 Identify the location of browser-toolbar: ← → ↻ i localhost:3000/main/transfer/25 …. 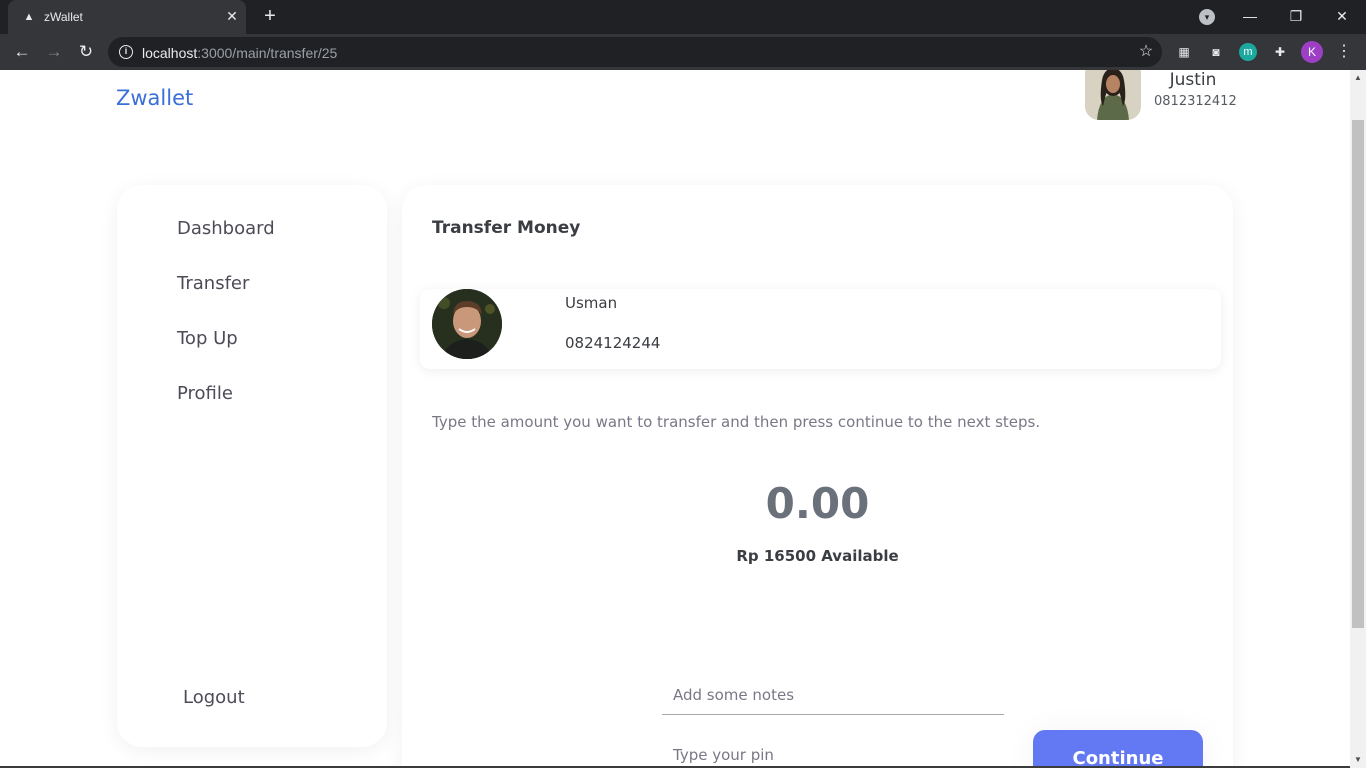
(683, 52).